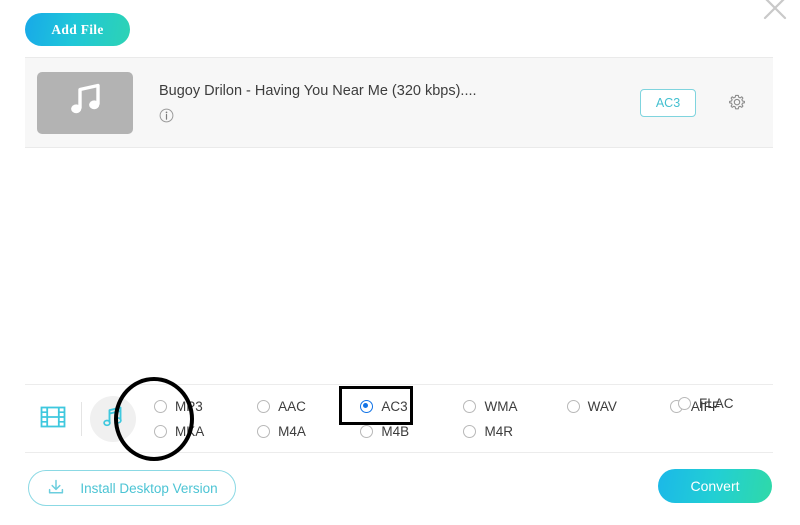  I want to click on format-option-aac: AAC, so click(308, 406).